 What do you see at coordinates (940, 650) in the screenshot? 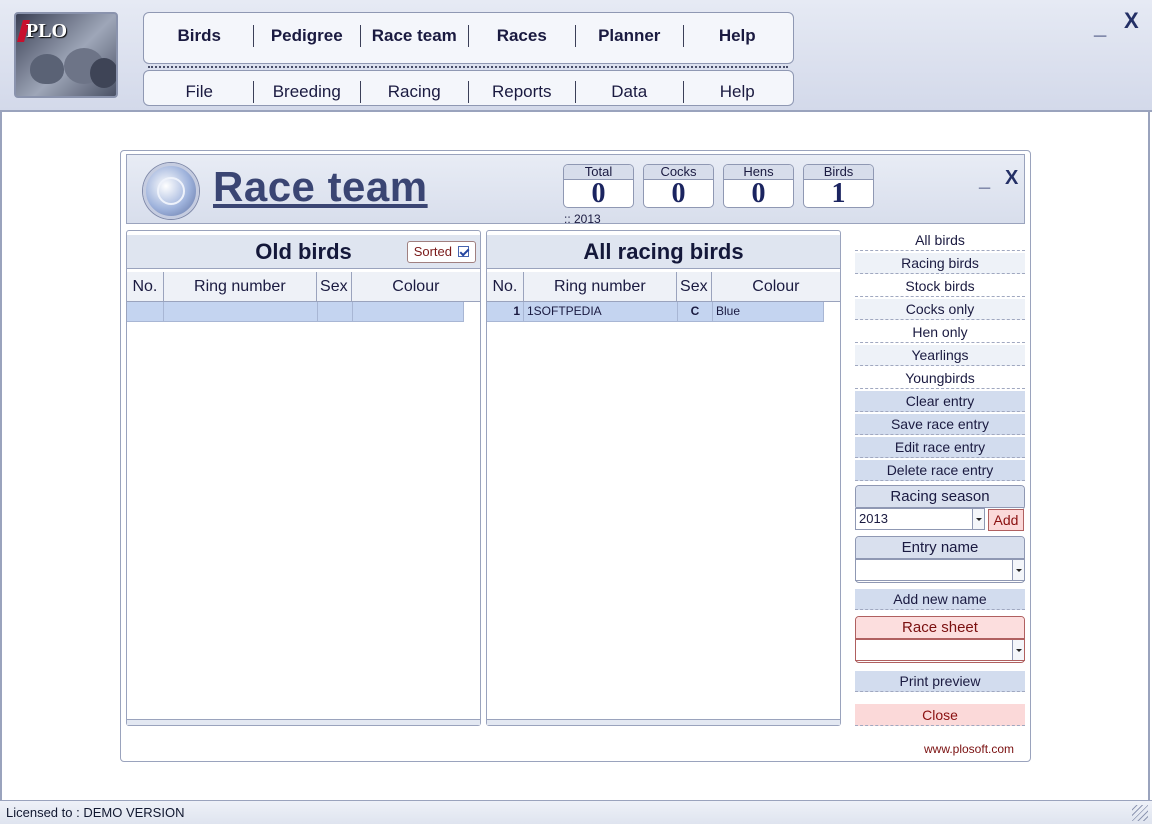
I see `race-sheet-select` at bounding box center [940, 650].